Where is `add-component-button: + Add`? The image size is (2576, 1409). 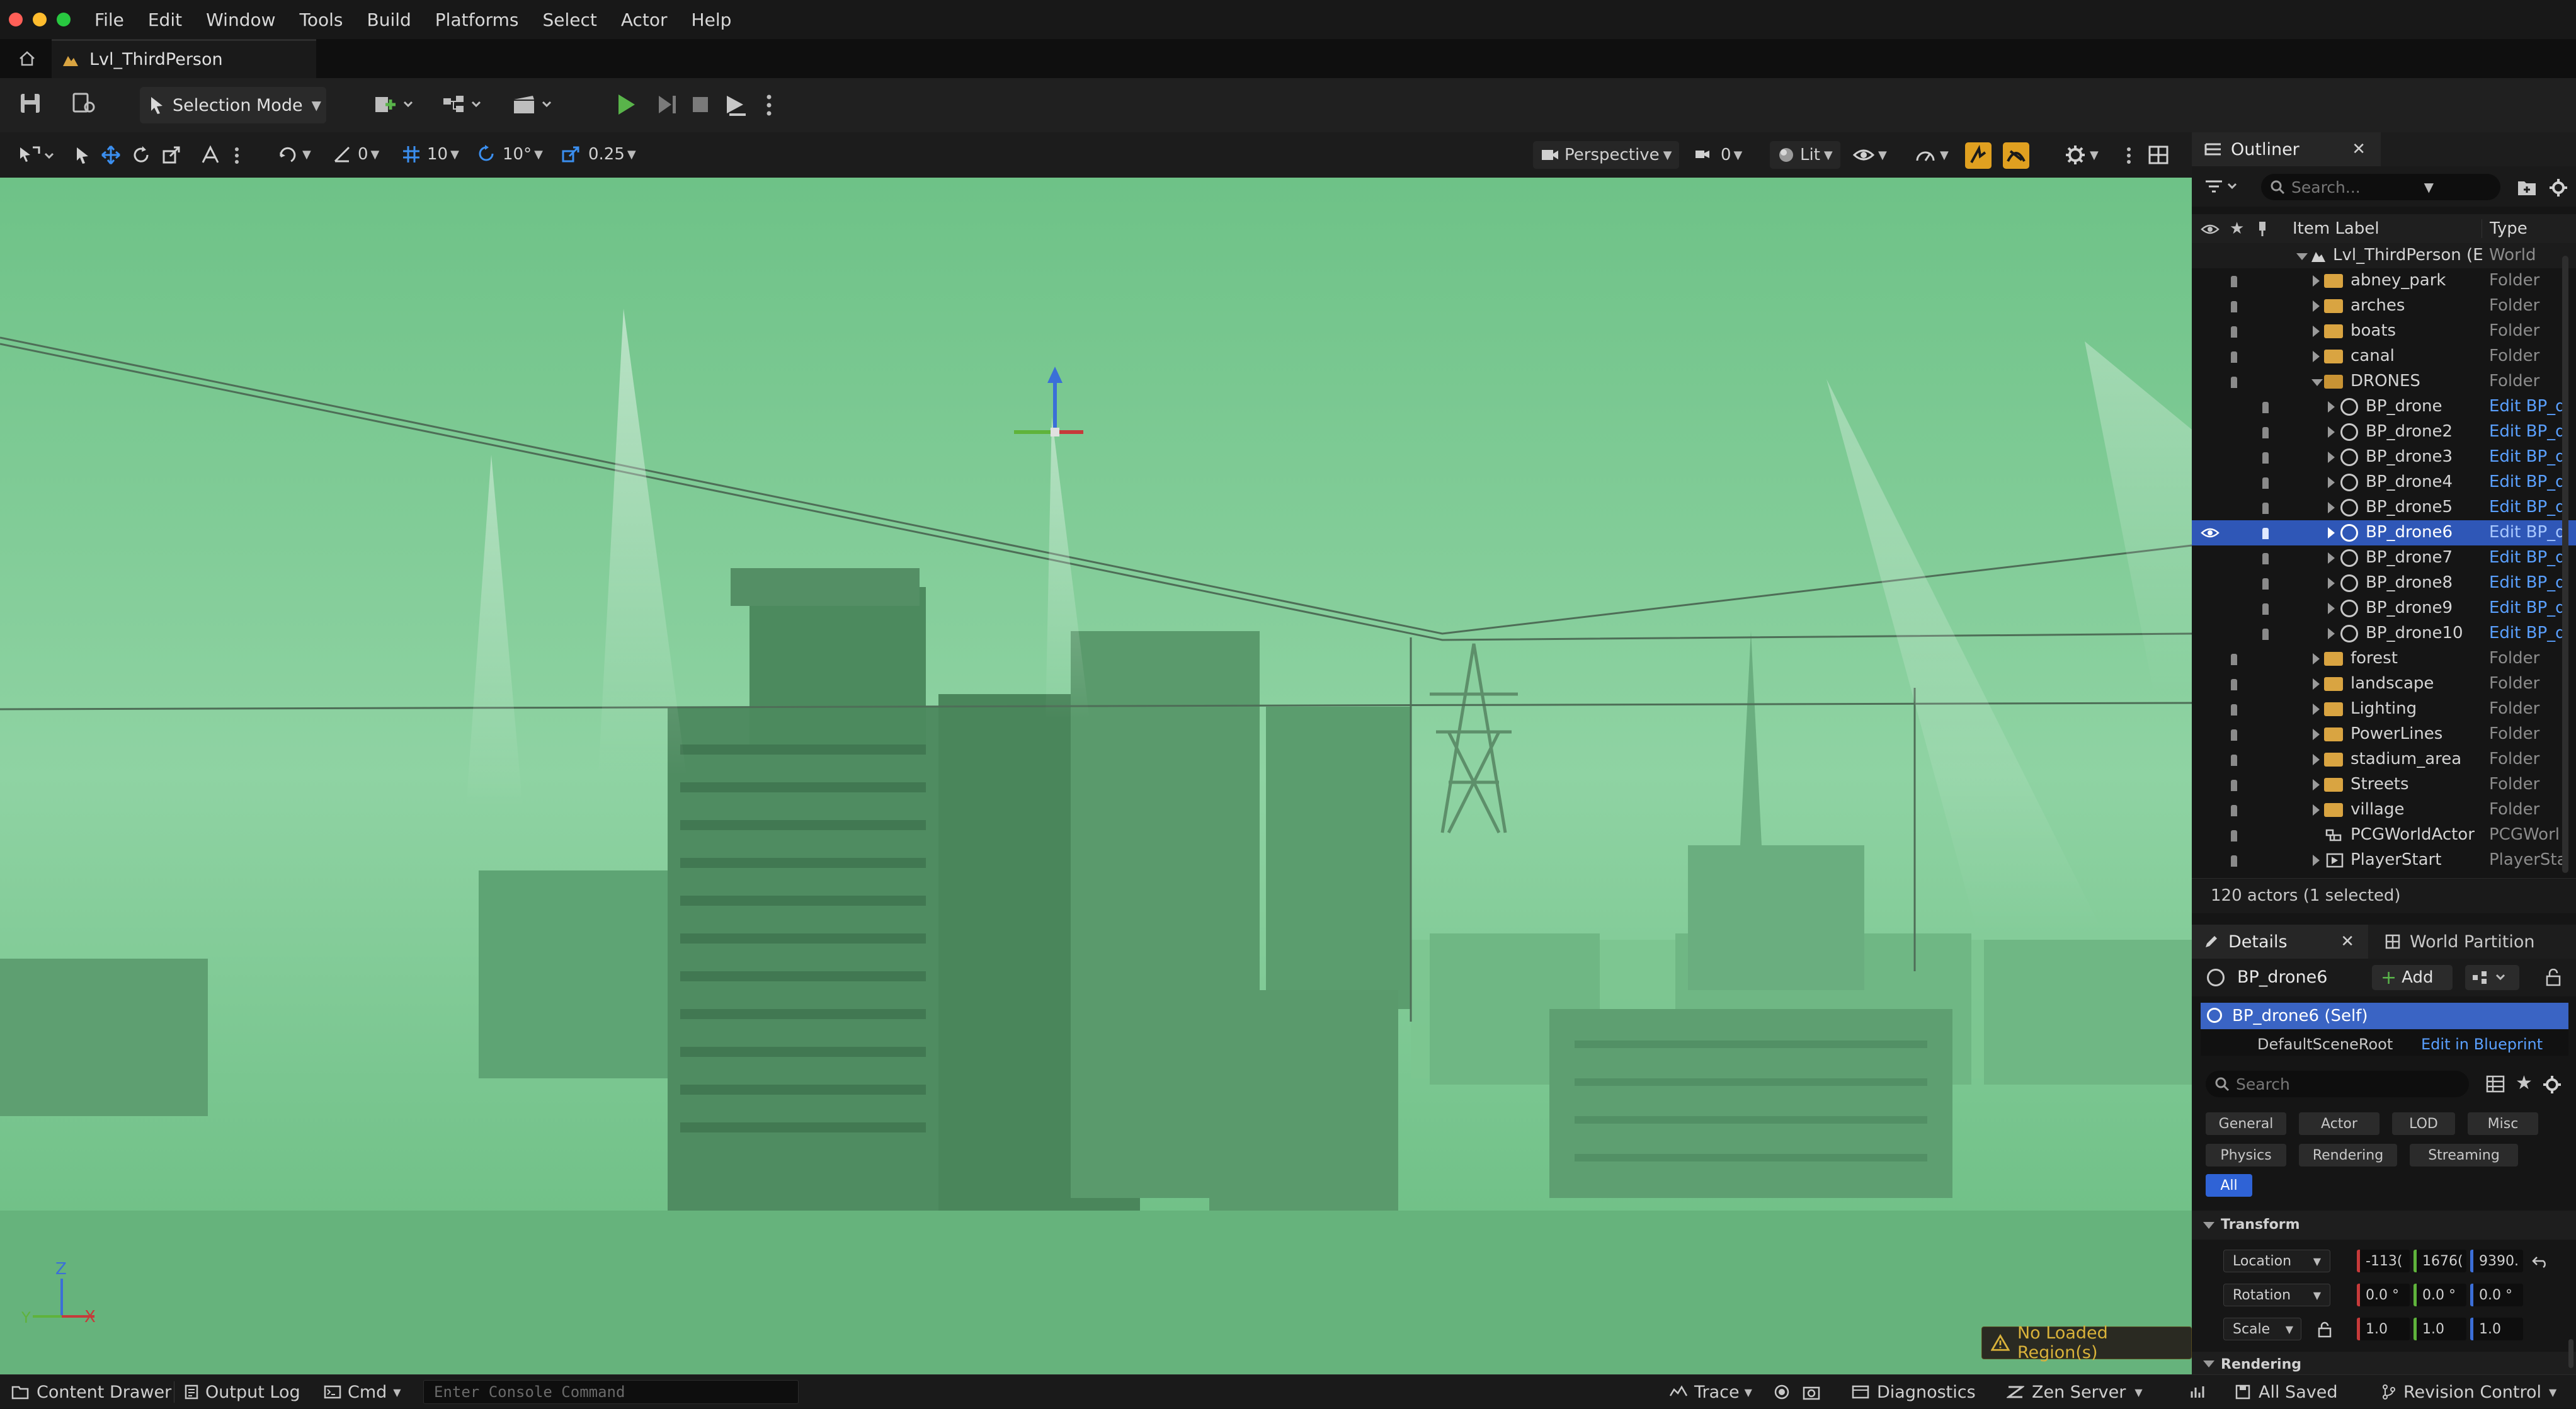
add-component-button: + Add is located at coordinates (2412, 977).